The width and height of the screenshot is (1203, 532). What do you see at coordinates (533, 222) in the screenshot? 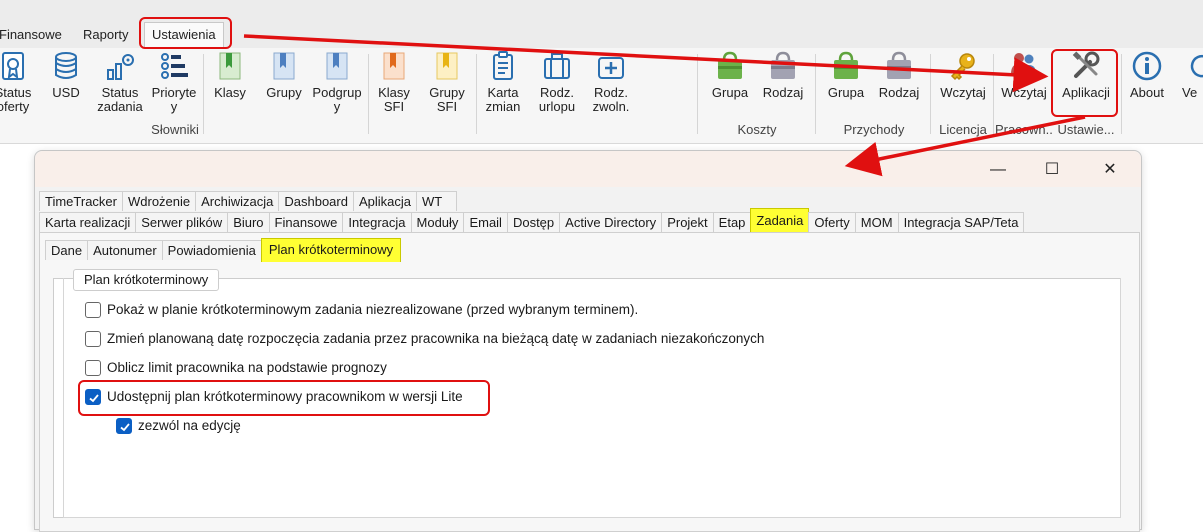
I see `tab-dostep: Dostęp` at bounding box center [533, 222].